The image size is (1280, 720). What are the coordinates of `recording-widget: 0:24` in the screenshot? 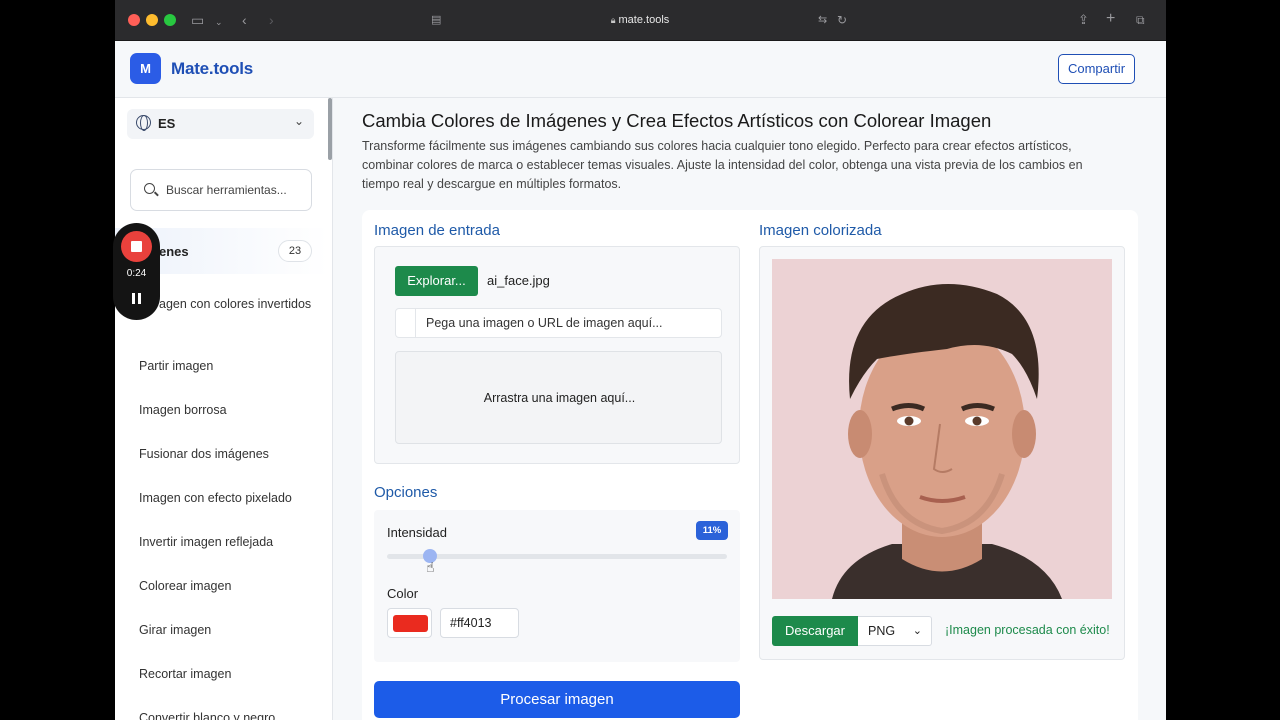 It's located at (136, 271).